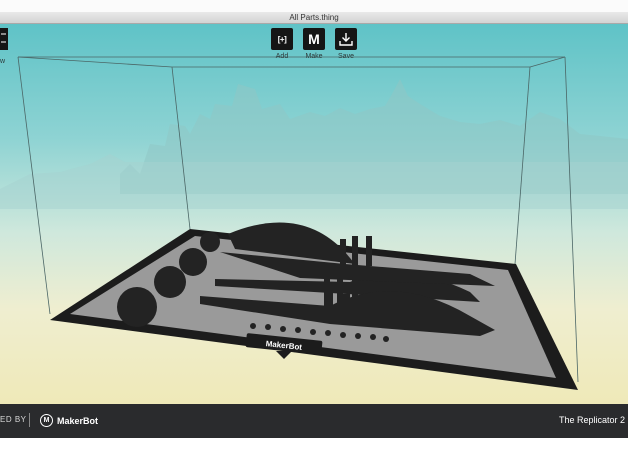  I want to click on save-button: Save, so click(346, 44).